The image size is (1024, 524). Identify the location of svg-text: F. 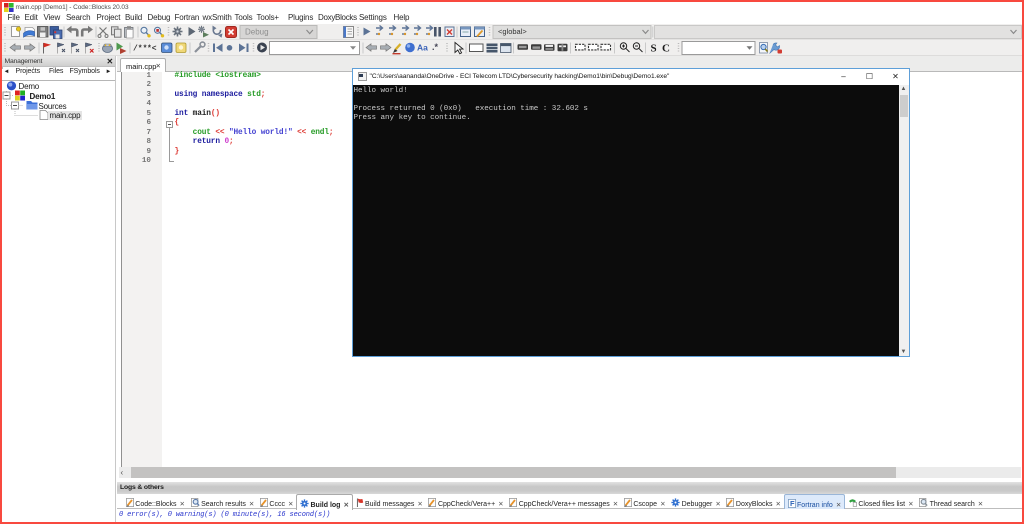
(792, 503).